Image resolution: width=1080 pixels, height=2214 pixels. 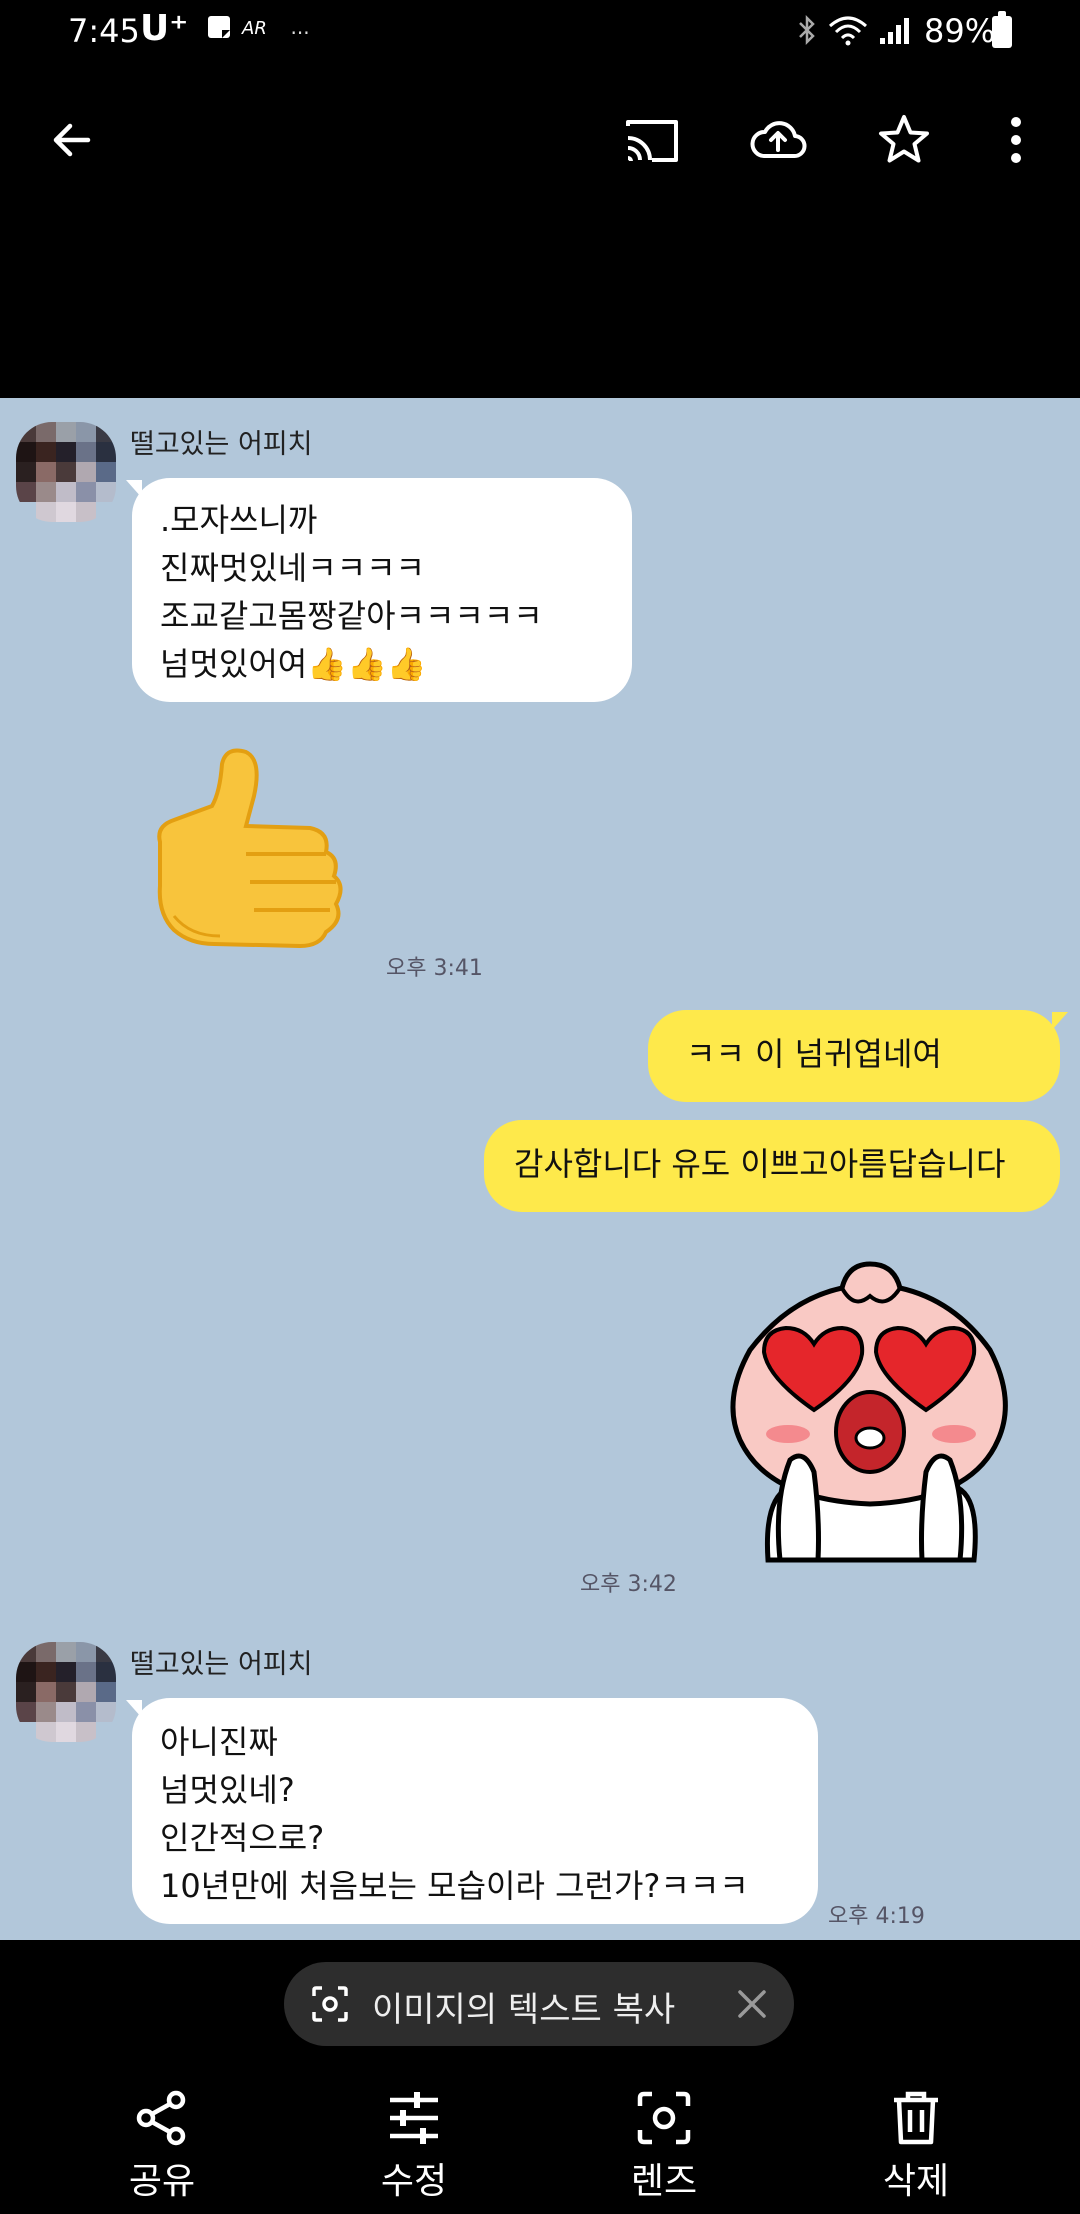 I want to click on message-line: .모자쓰니까, so click(x=239, y=520).